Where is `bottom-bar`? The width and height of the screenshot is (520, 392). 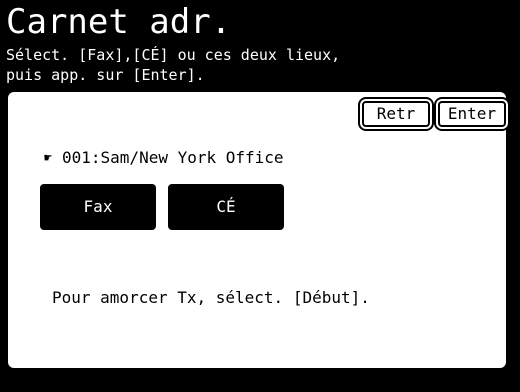 bottom-bar is located at coordinates (260, 382).